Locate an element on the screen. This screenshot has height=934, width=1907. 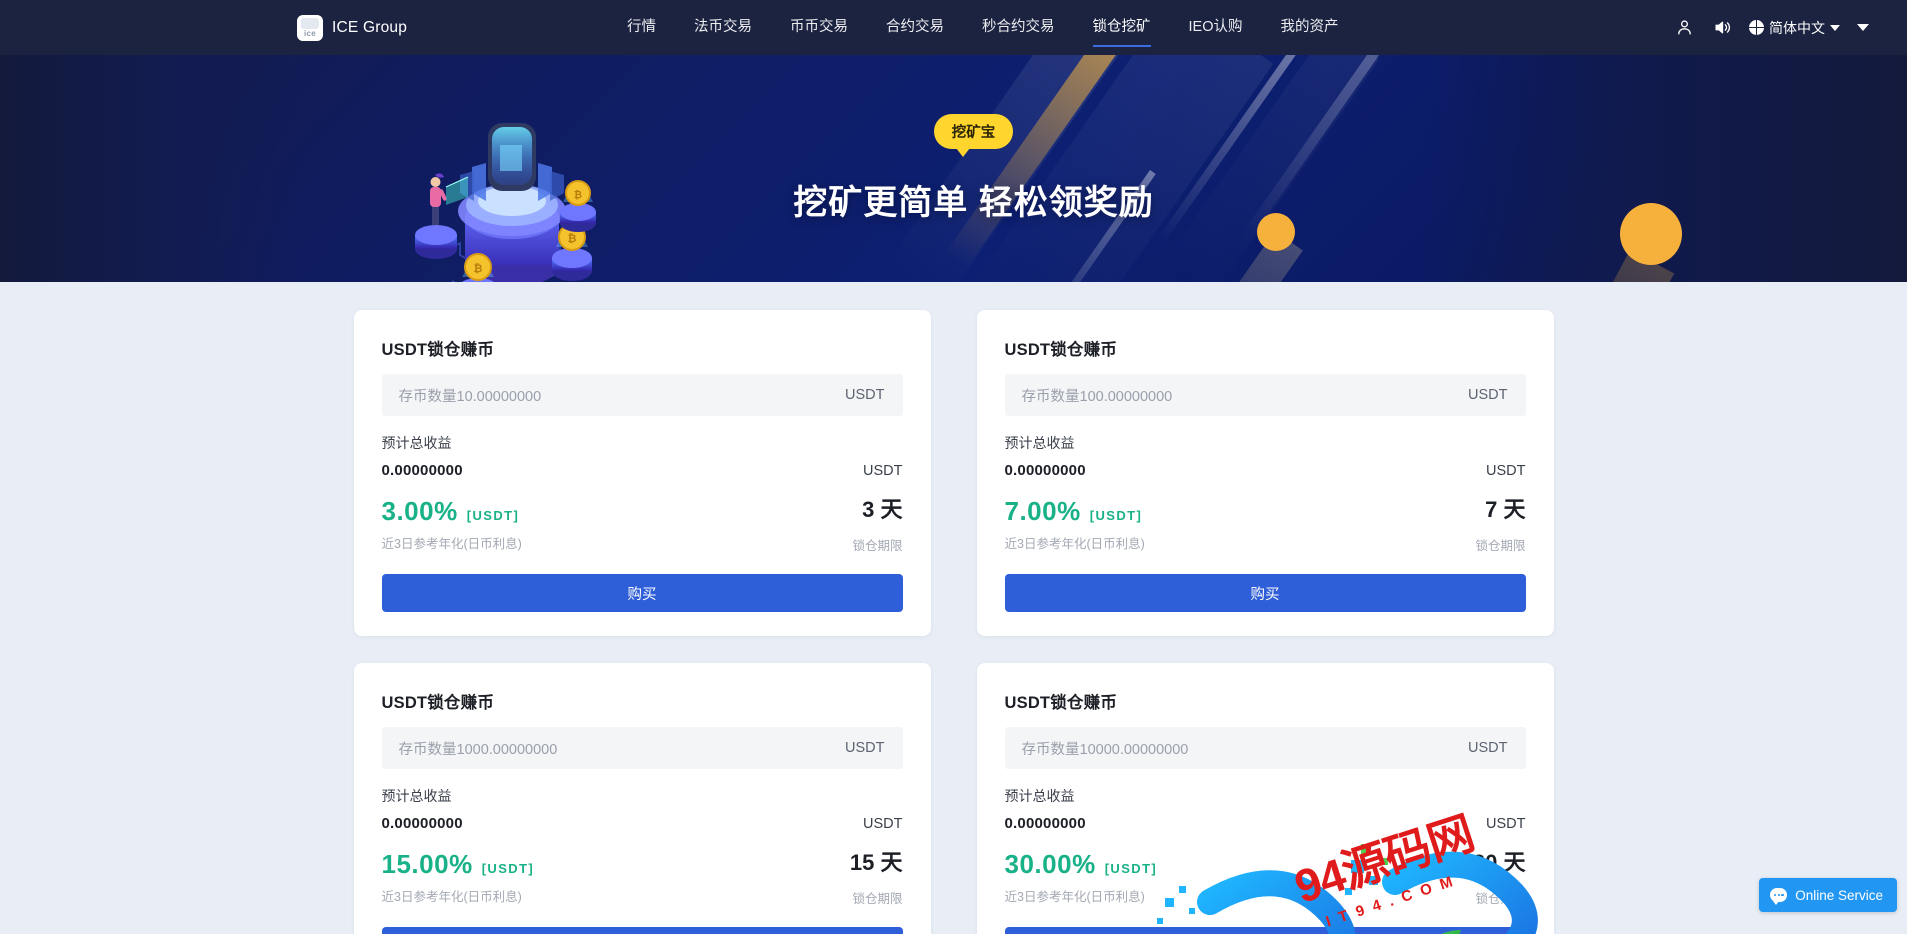
amount-placeholder: 存币数量10.00000000 is located at coordinates (470, 396).